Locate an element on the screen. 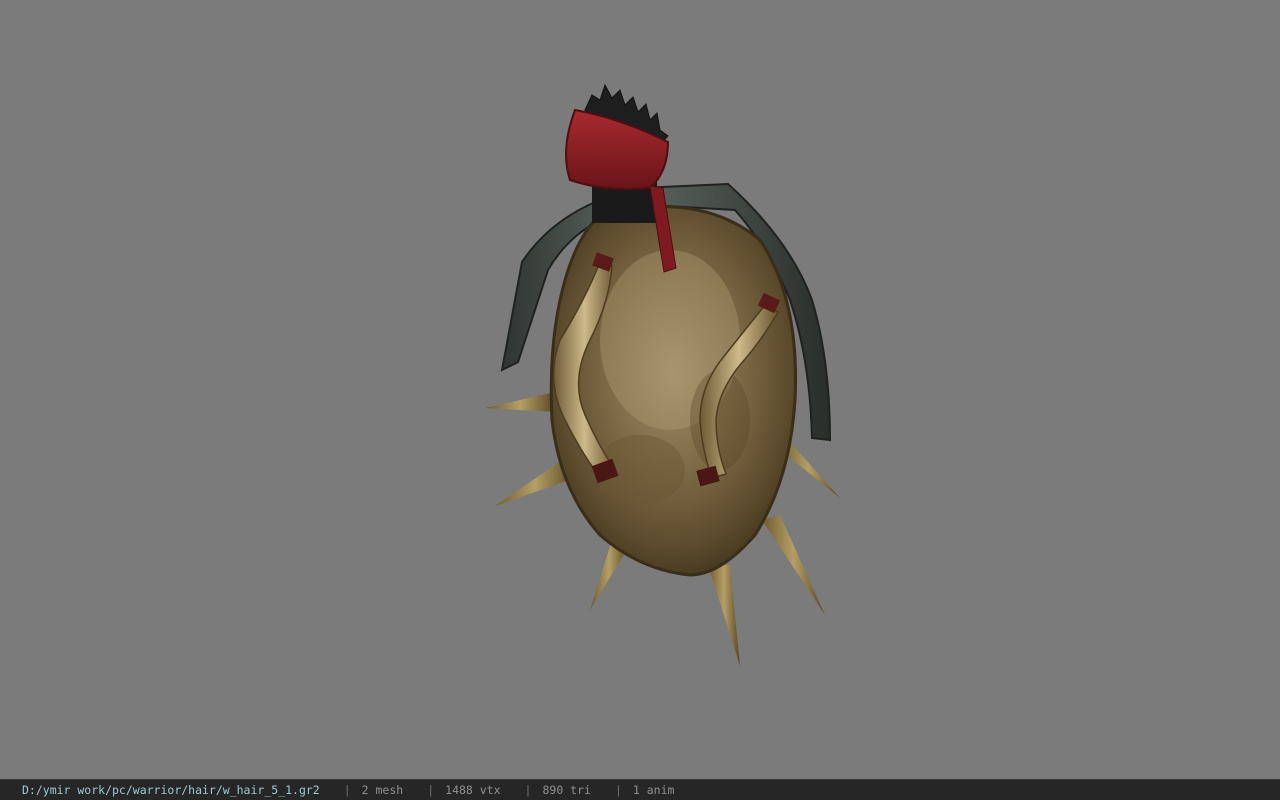  triangle-count-label: 890 tri is located at coordinates (566, 790).